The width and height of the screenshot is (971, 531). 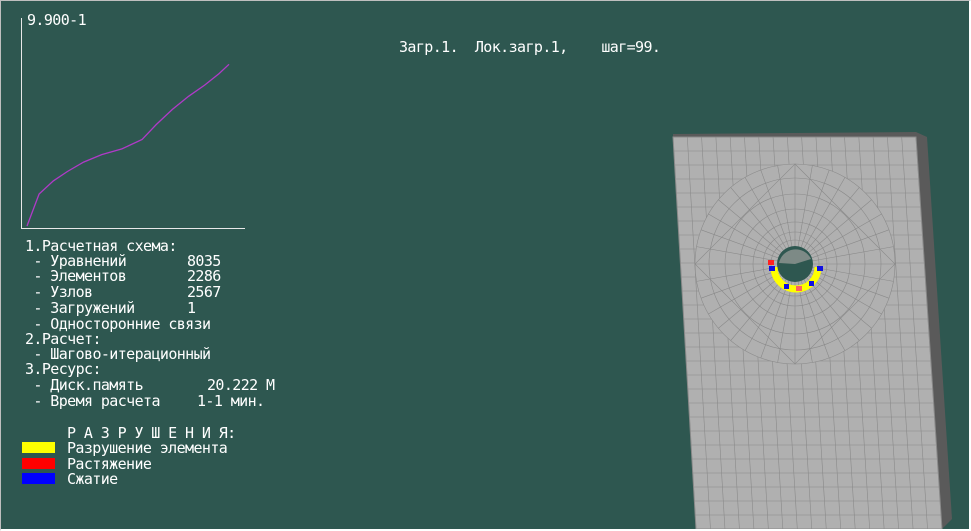 I want to click on calc-time-value: 1-1 мин., so click(x=231, y=401).